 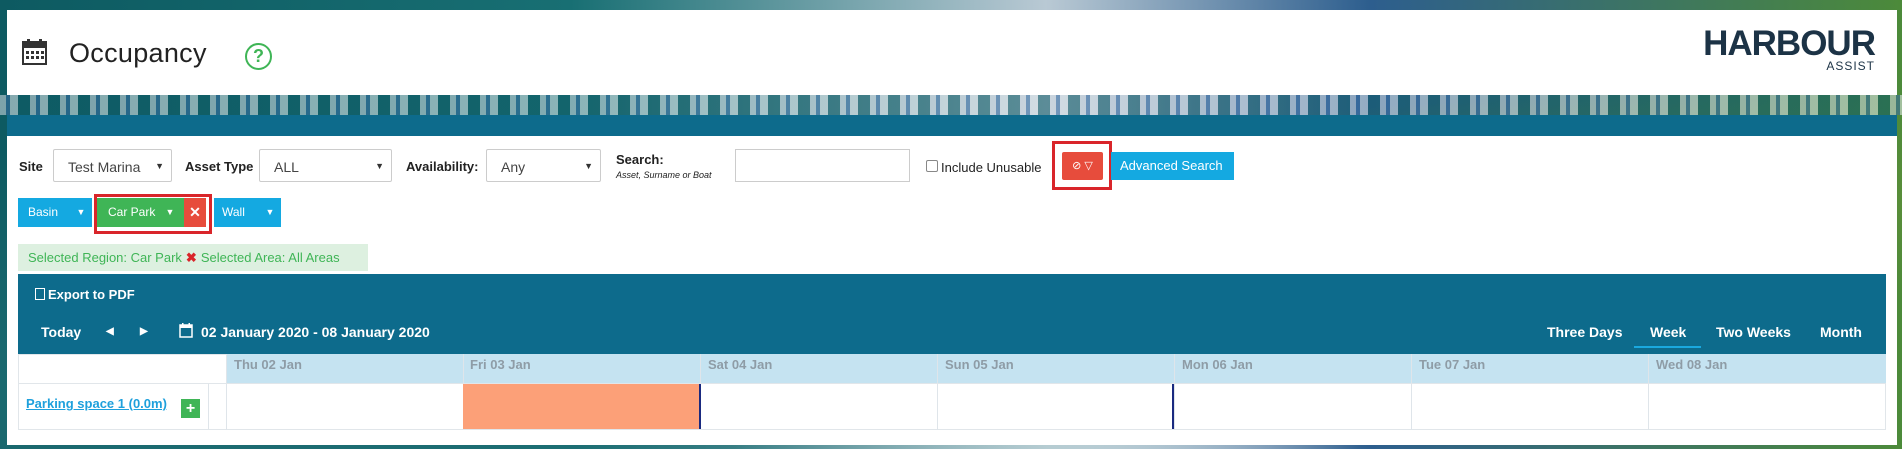 I want to click on harbour-assist-logo: HARBOUR ASSIST, so click(x=1785, y=50).